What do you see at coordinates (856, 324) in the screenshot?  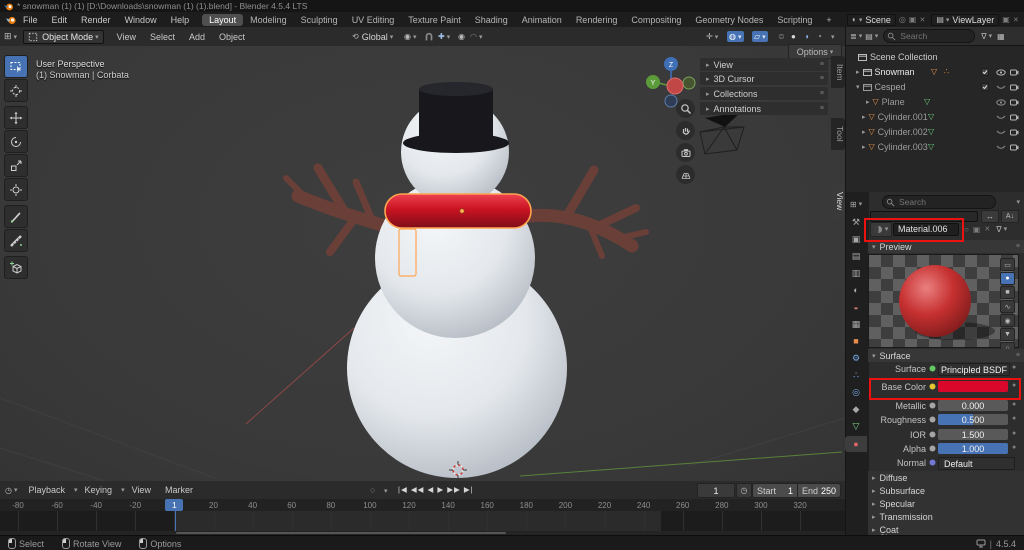 I see `tab-collection: ▦` at bounding box center [856, 324].